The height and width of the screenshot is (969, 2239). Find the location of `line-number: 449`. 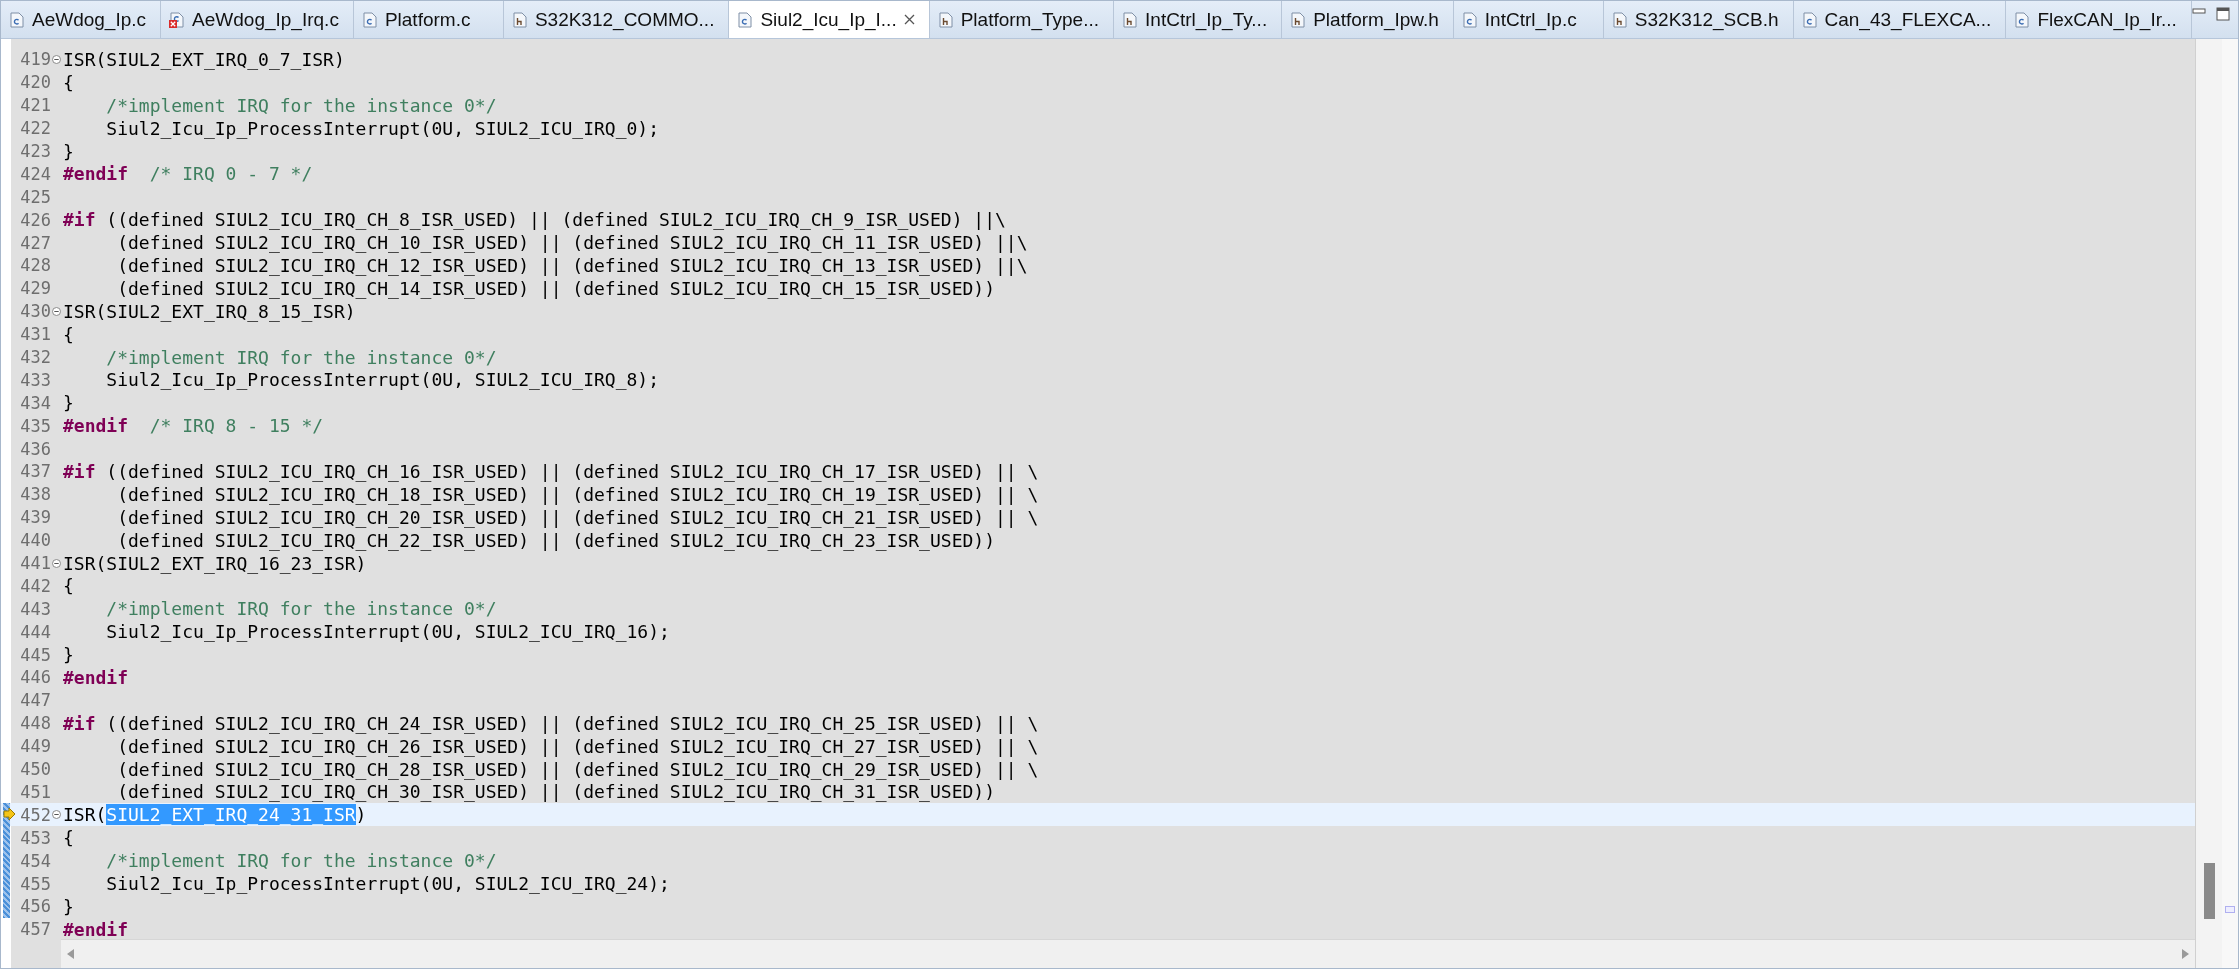

line-number: 449 is located at coordinates (35, 746).